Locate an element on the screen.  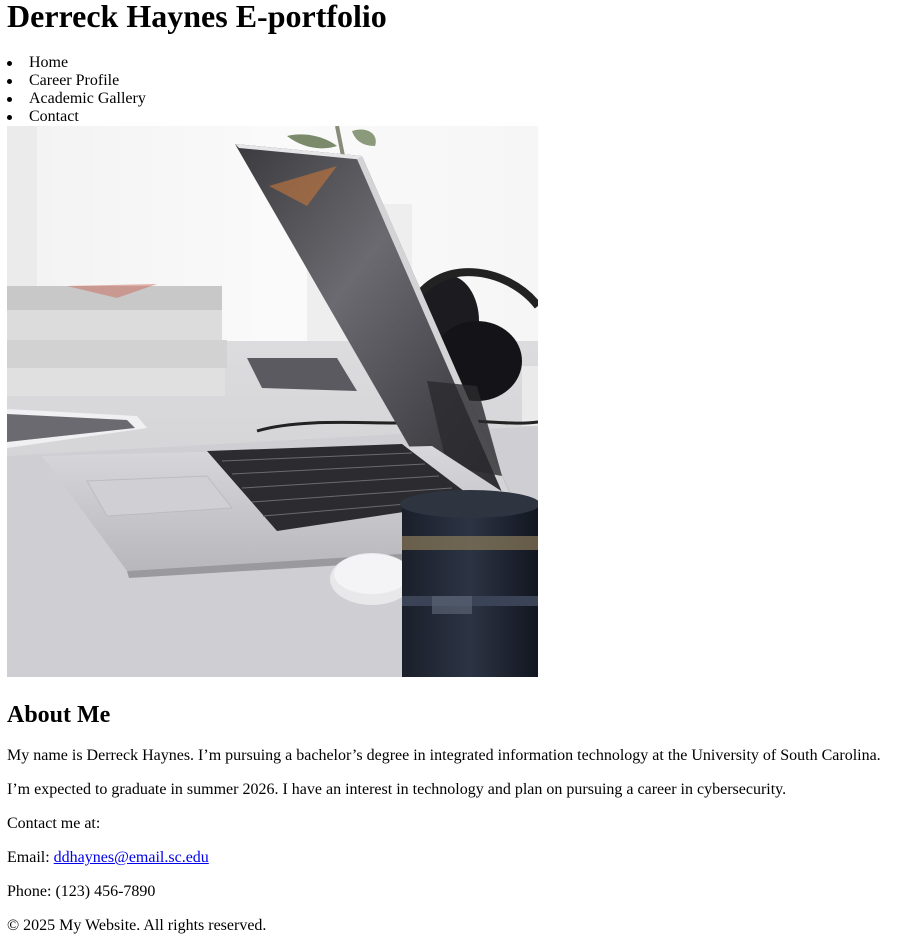
nav-item-academic-gallery: Academic Gallery is located at coordinates (454, 99).